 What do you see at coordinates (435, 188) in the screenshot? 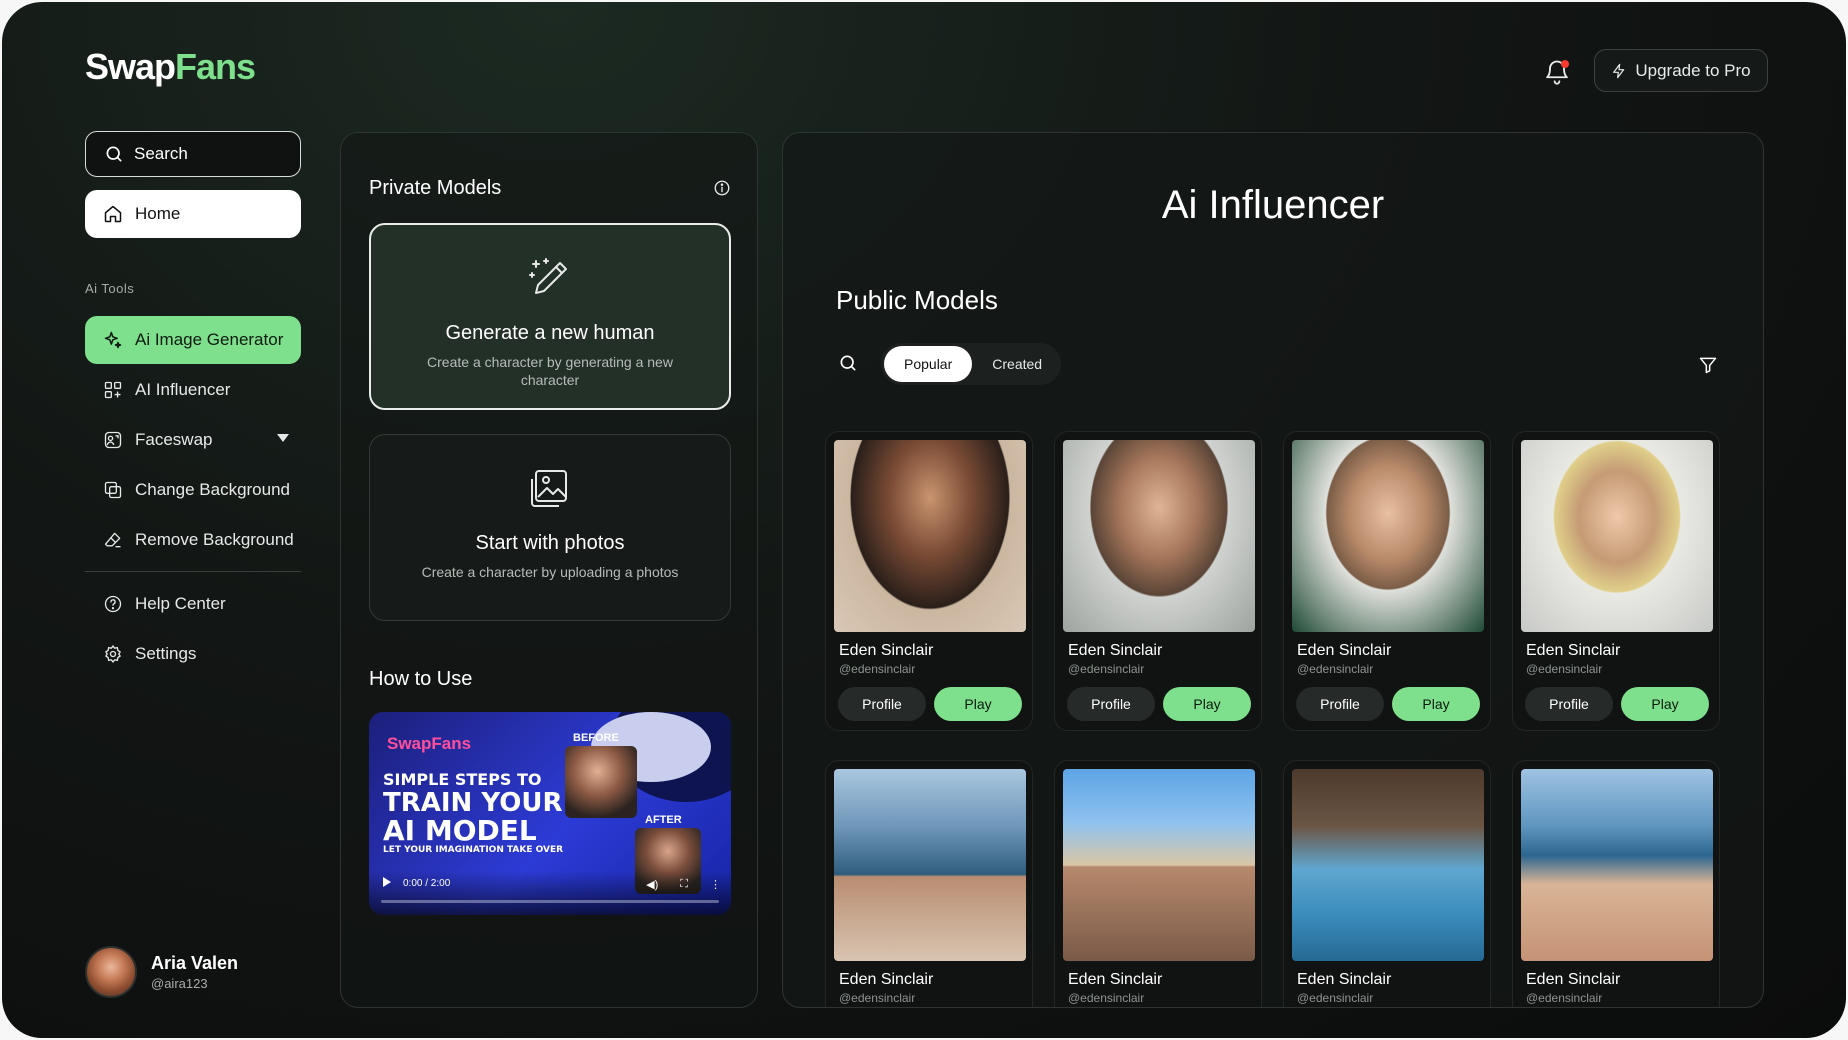
I see `private-models-title: Private Models` at bounding box center [435, 188].